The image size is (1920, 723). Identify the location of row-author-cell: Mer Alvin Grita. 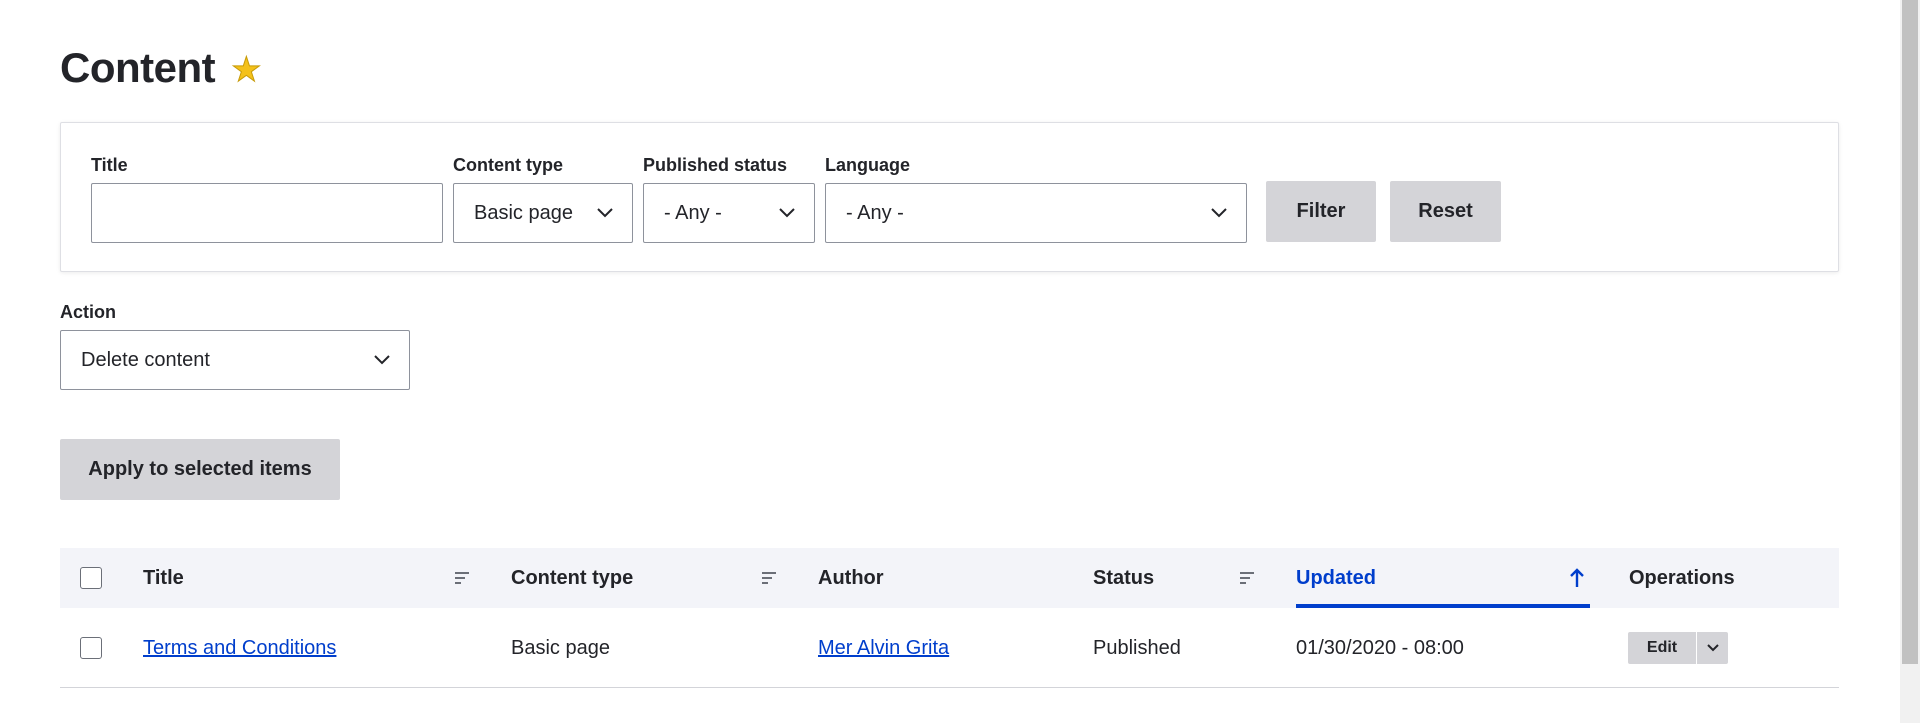
(883, 648).